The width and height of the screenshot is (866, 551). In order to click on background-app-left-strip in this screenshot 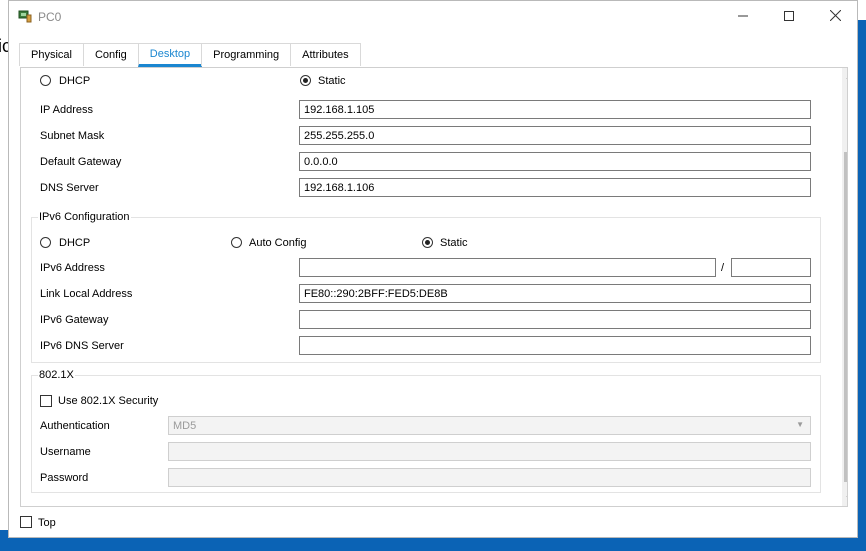, I will do `click(4, 275)`.